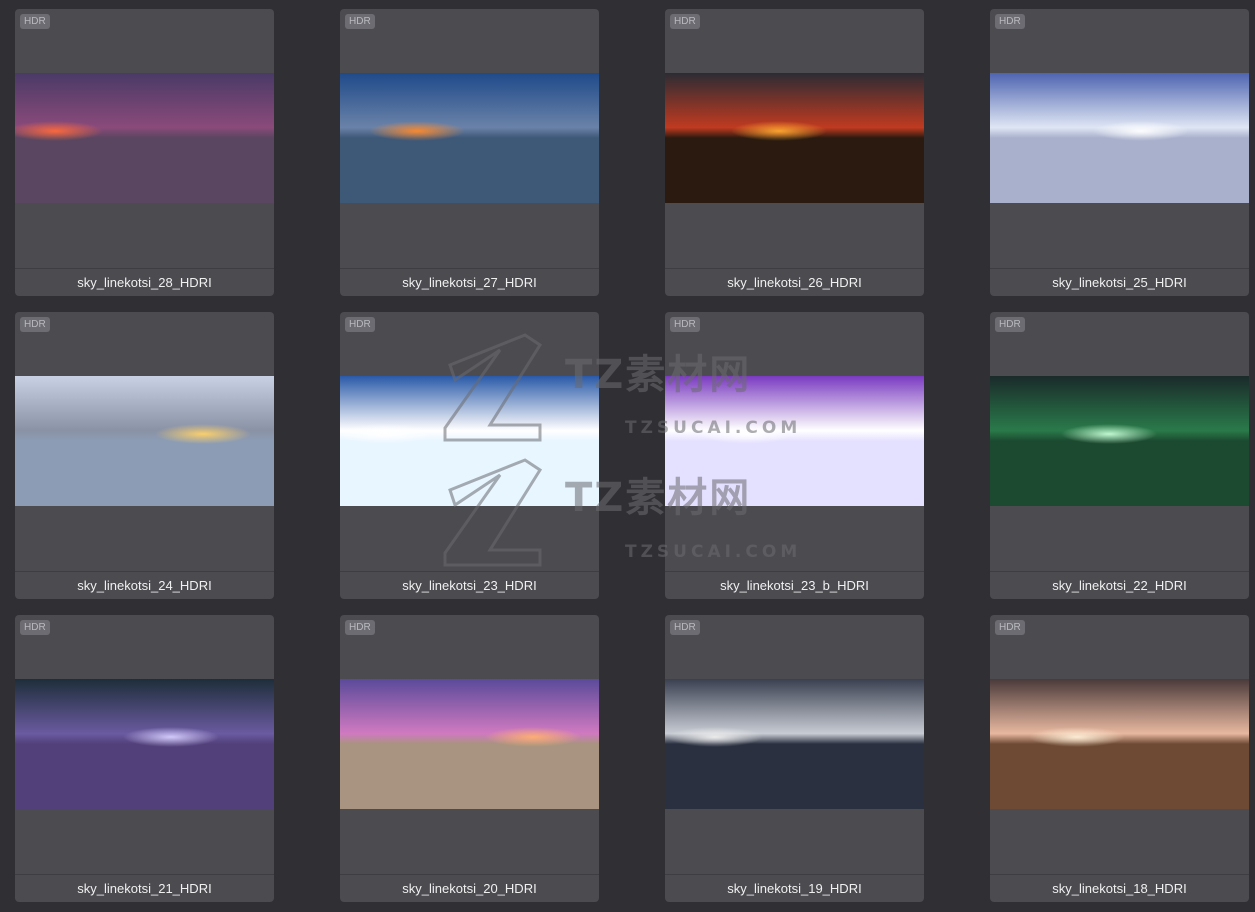  I want to click on hdri-card: HDR sky_linekotsi_20_HDRI, so click(469, 758).